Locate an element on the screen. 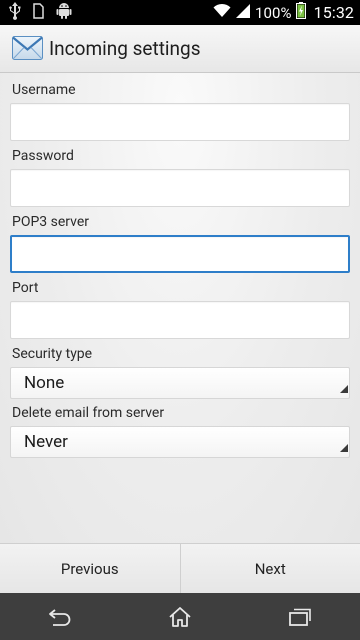 This screenshot has width=360, height=640. status-bar-system: 100% 15:32 is located at coordinates (283, 12).